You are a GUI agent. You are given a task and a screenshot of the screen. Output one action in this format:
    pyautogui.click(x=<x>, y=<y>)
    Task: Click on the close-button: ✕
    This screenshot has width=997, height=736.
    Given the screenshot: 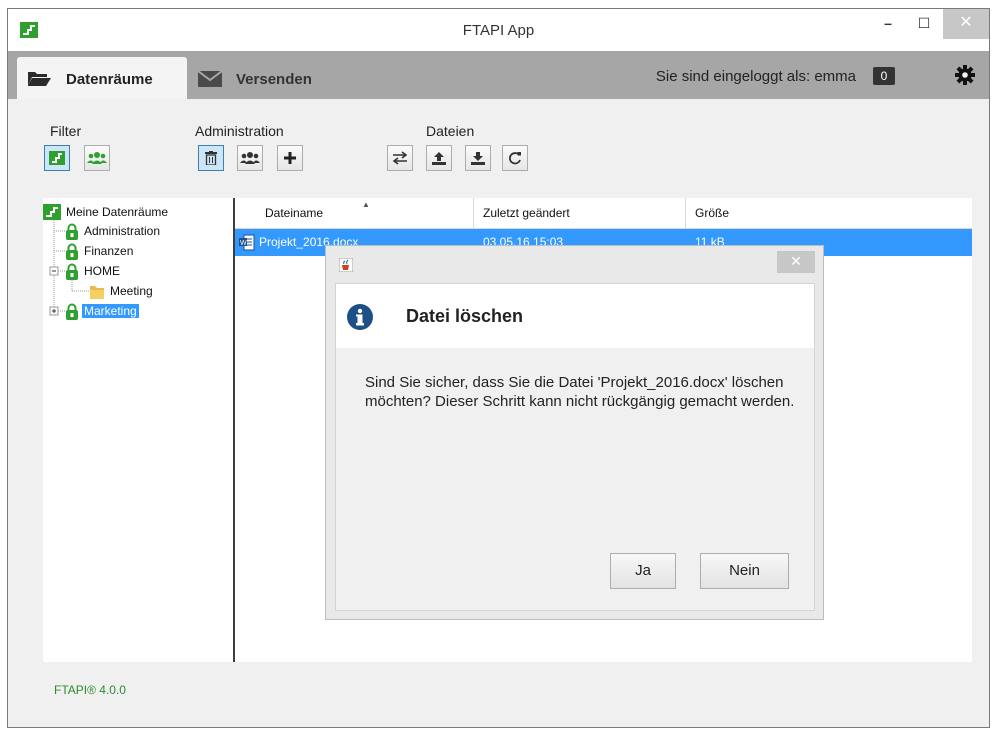 What is the action you would take?
    pyautogui.click(x=966, y=24)
    